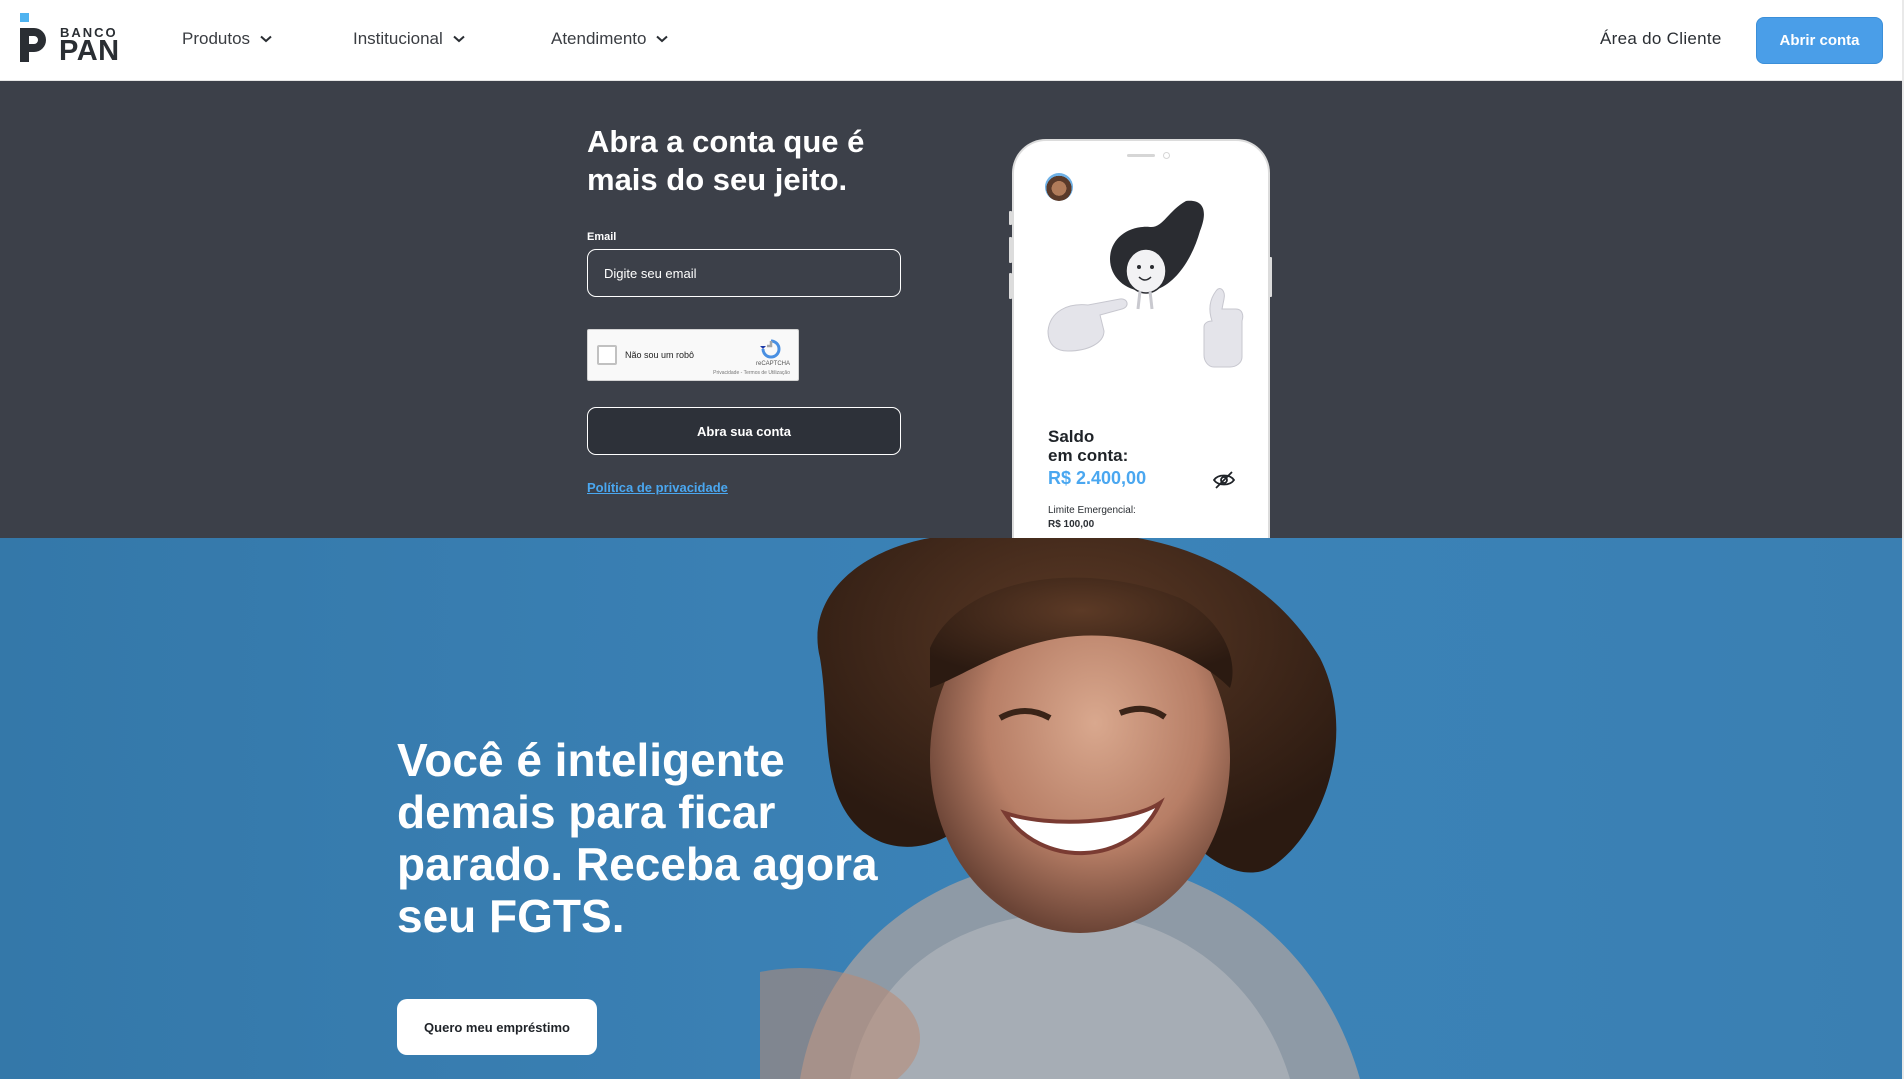 The image size is (1904, 1079). Describe the element at coordinates (398, 38) in the screenshot. I see `nav-institucional-label: Institucional` at that location.